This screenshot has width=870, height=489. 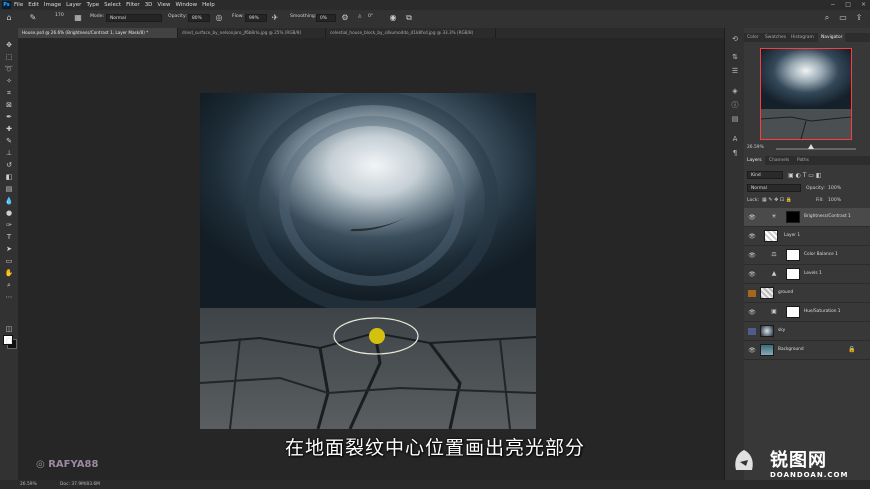 I want to click on layer-row: 👁 ▲ Levels 1, so click(x=807, y=274).